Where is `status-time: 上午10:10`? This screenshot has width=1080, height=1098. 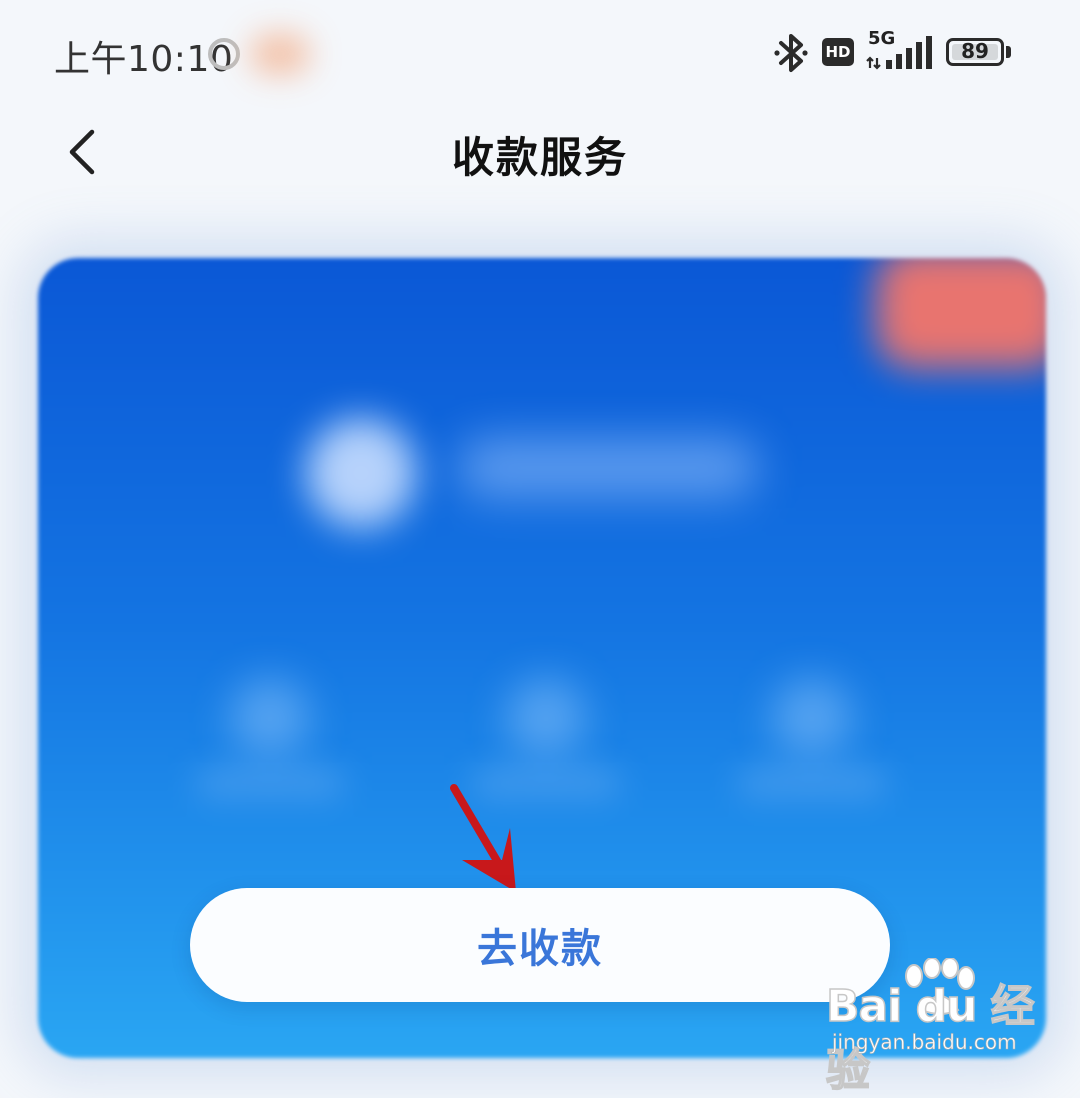 status-time: 上午10:10 is located at coordinates (144, 59).